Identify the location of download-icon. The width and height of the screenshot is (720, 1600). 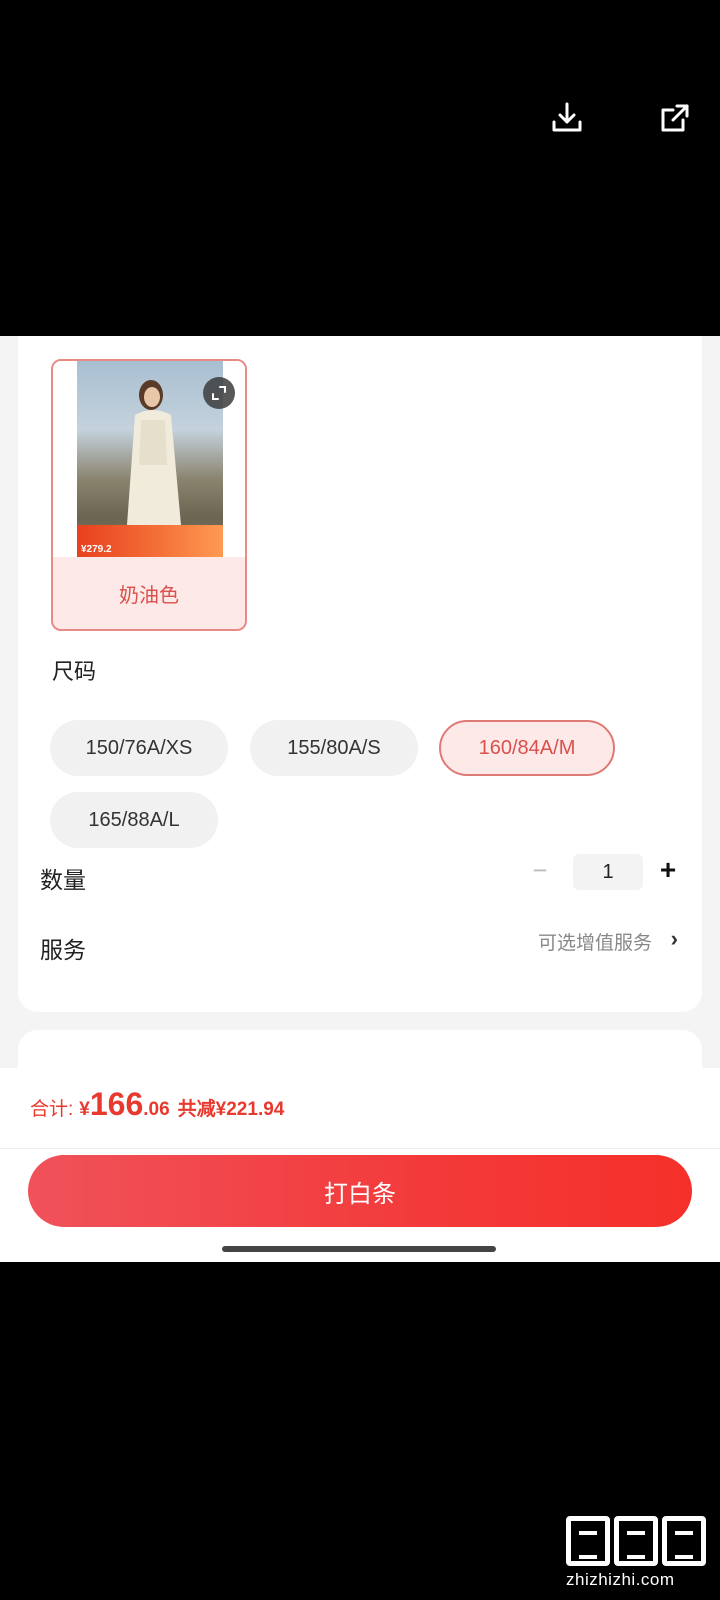
(567, 118).